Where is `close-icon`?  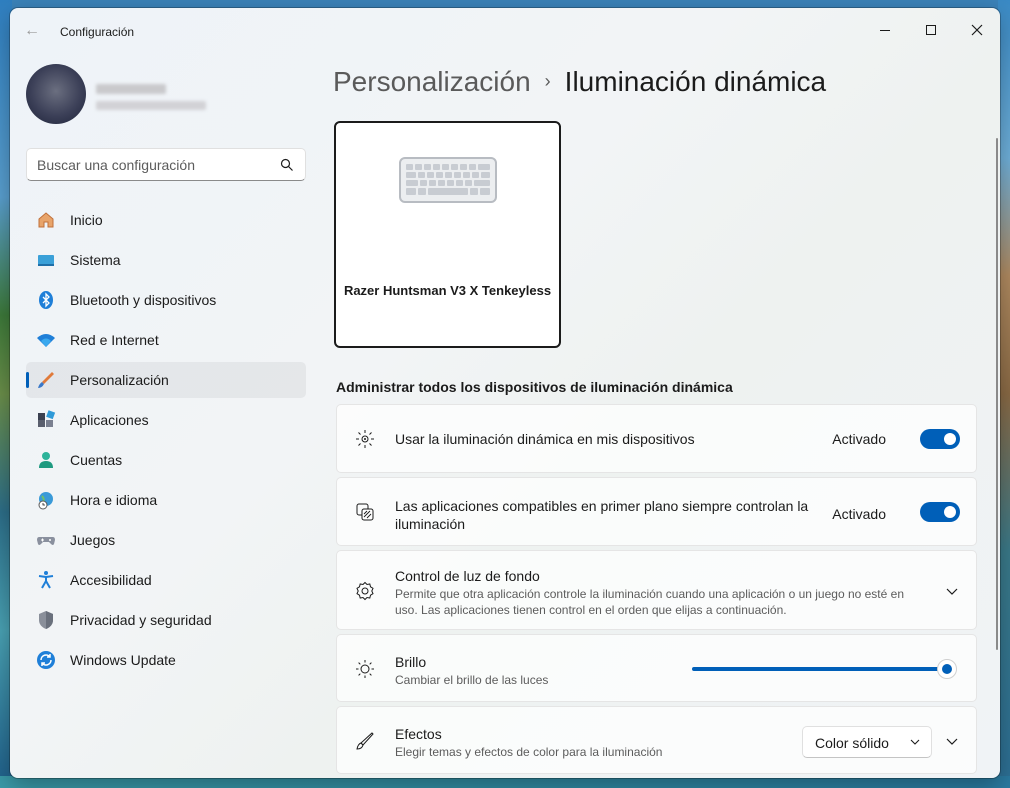
close-icon is located at coordinates (977, 30).